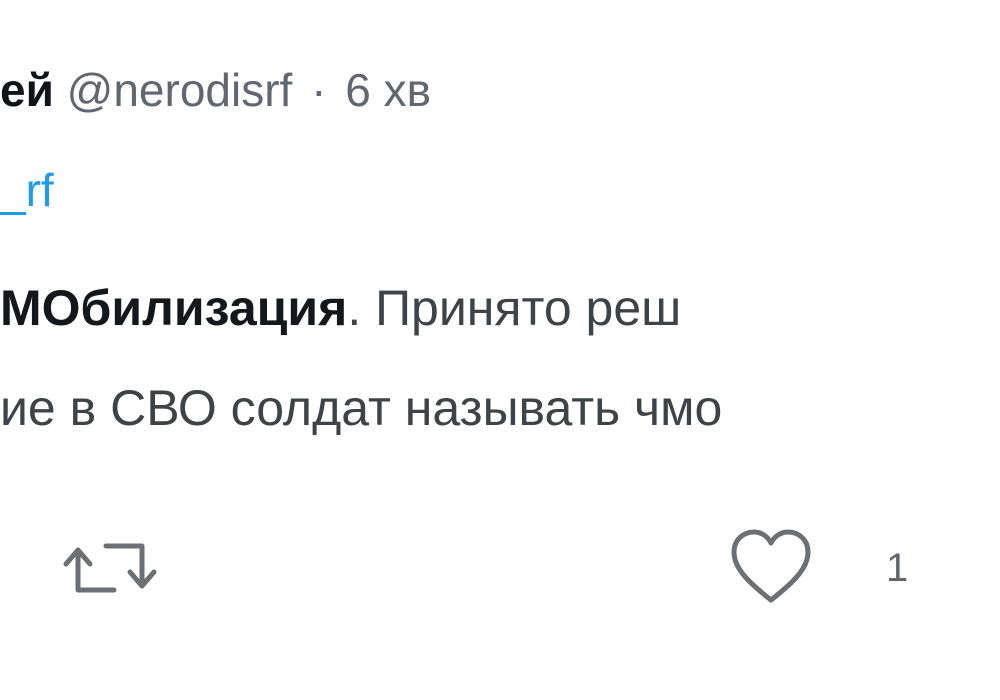 This screenshot has height=700, width=1000. I want to click on author-handle: @nerodisrf, so click(180, 90).